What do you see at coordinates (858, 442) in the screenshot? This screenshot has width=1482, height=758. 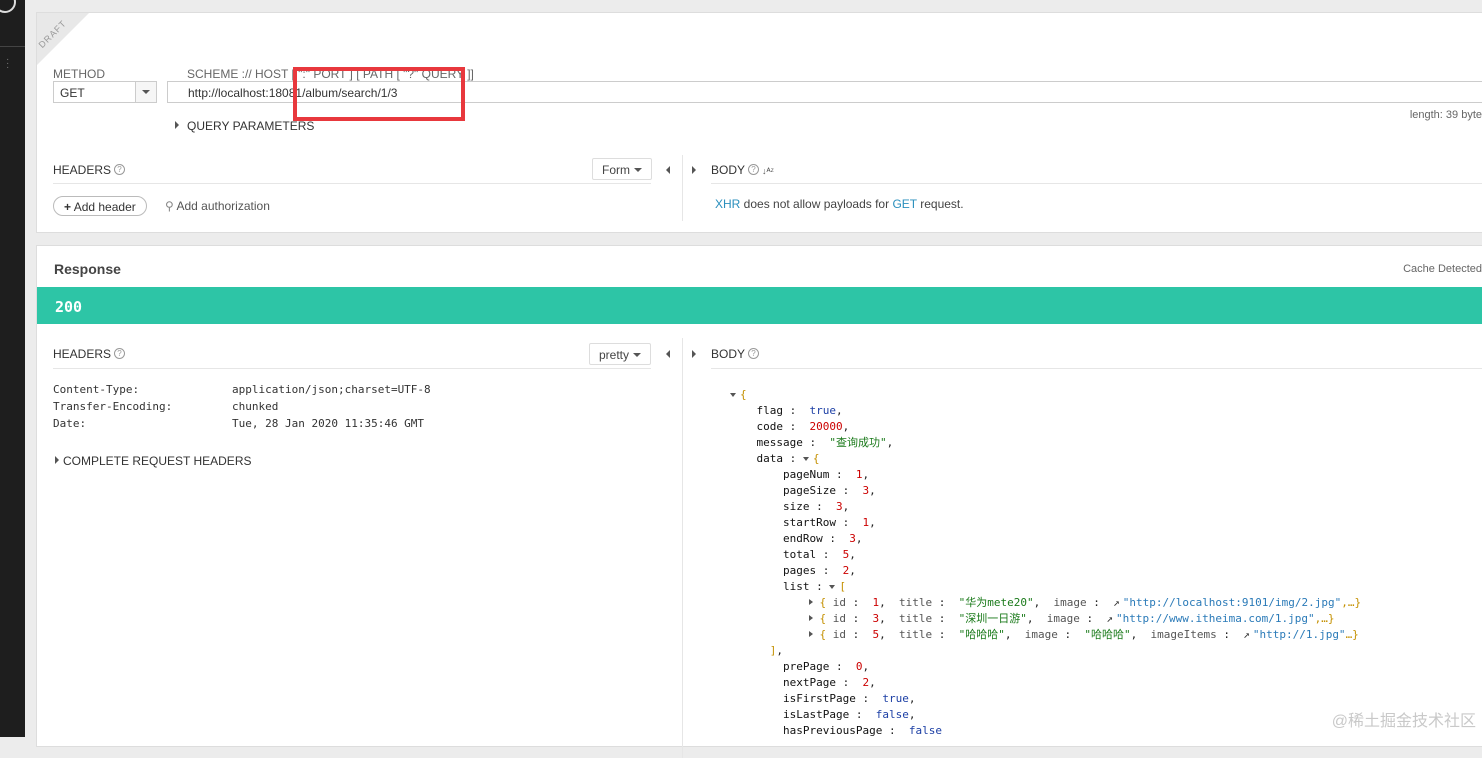 I see `json-value: "查询成功"` at bounding box center [858, 442].